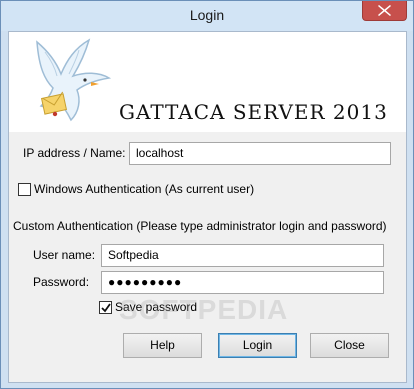  Describe the element at coordinates (74, 153) in the screenshot. I see `ip-address-label: IP address / Name:` at that location.